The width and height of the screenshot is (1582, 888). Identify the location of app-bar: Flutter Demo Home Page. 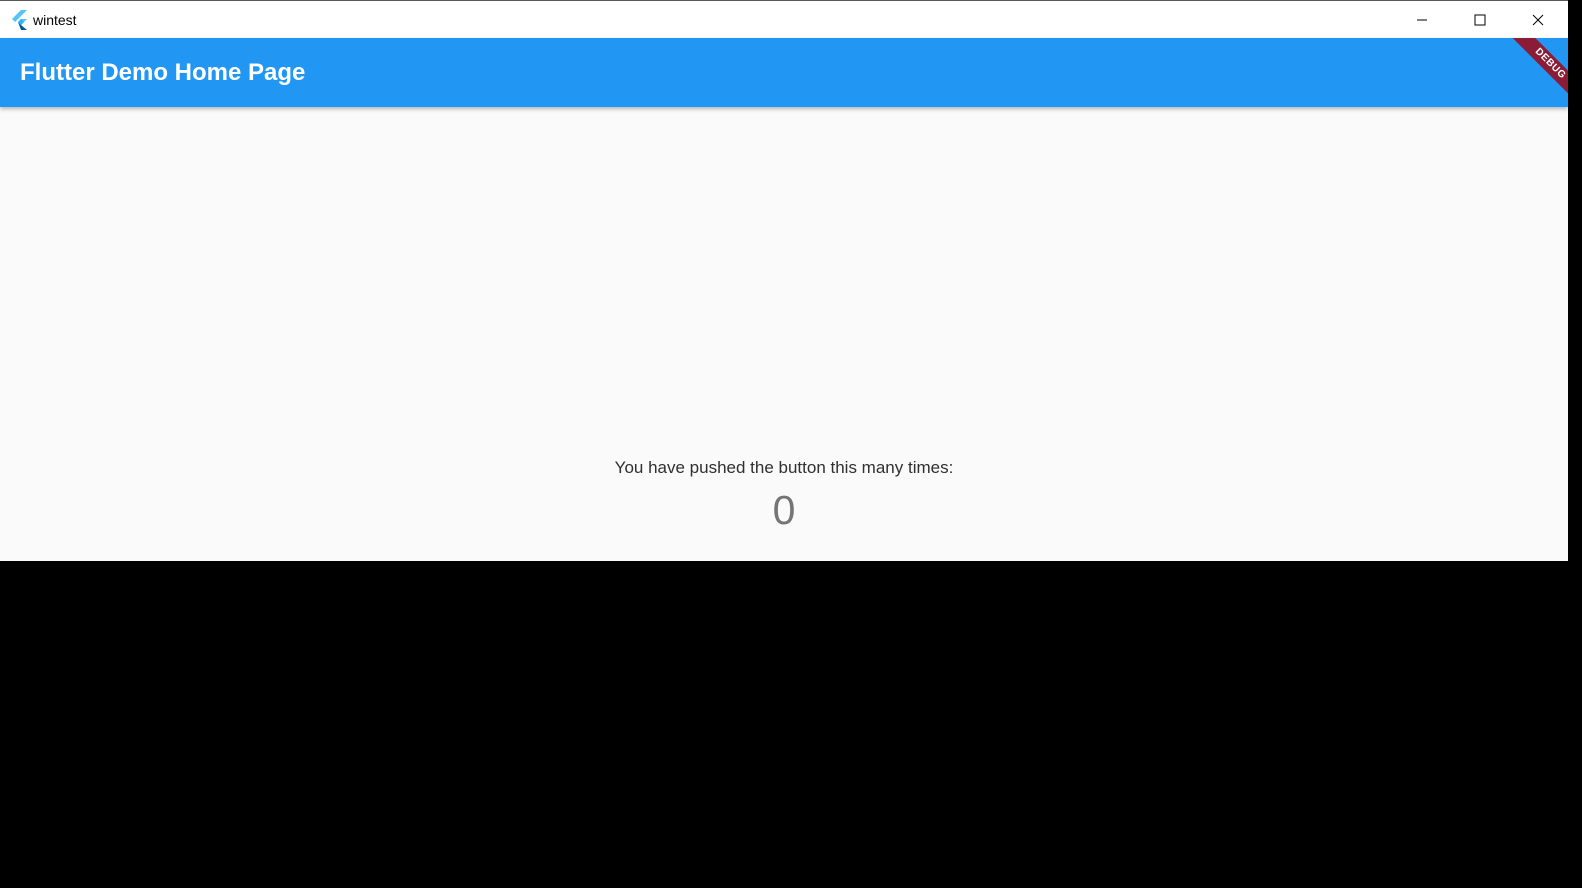
(784, 72).